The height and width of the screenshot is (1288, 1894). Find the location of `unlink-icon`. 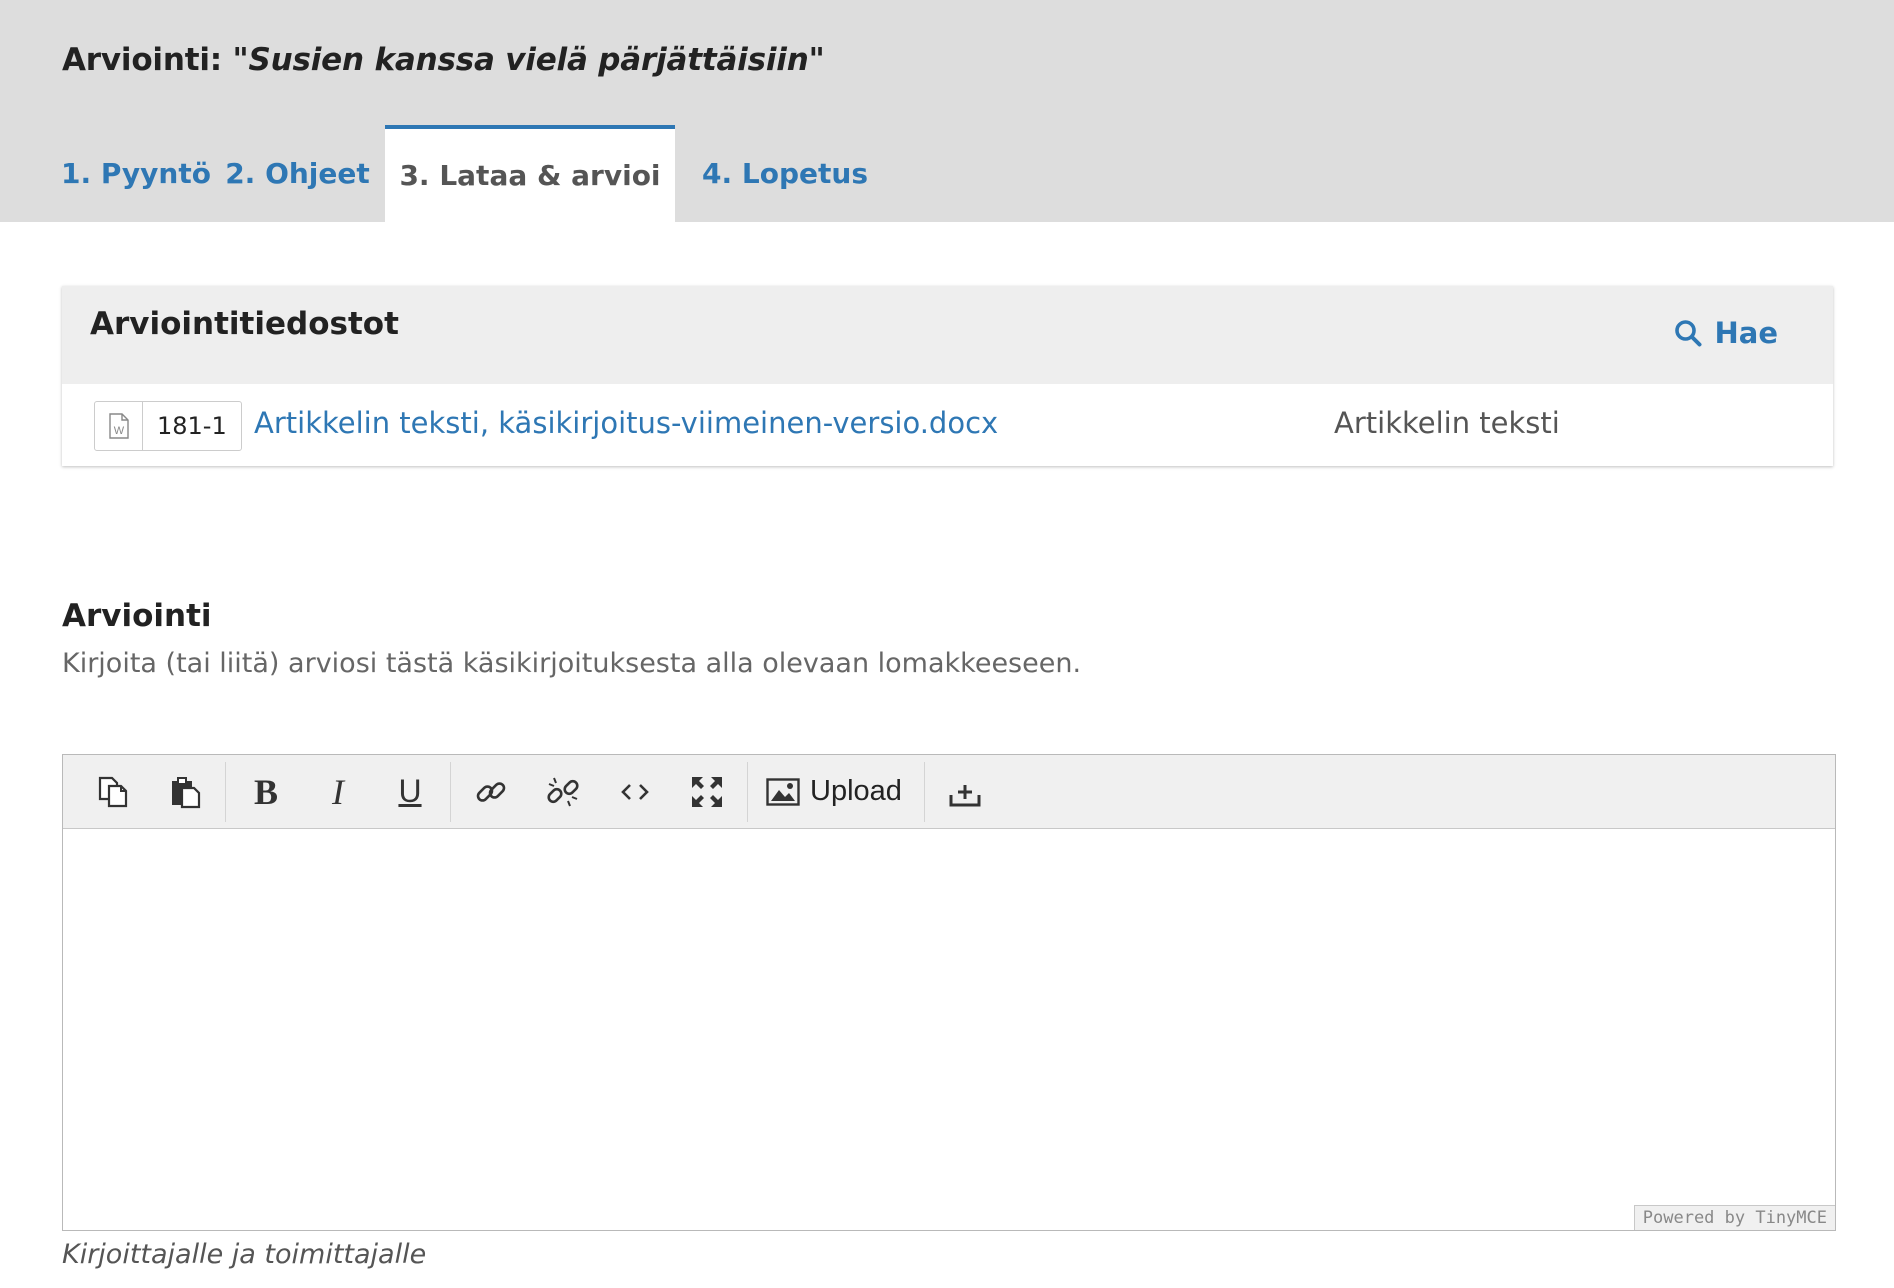

unlink-icon is located at coordinates (563, 791).